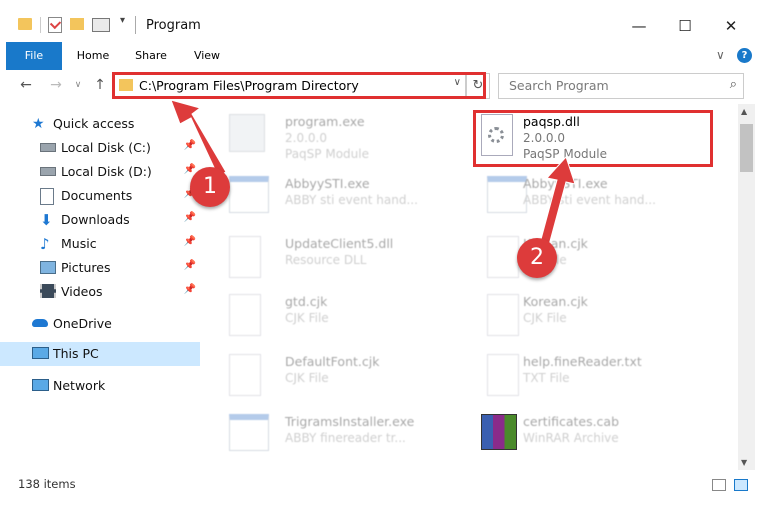  I want to click on large-icons-view-icon, so click(741, 485).